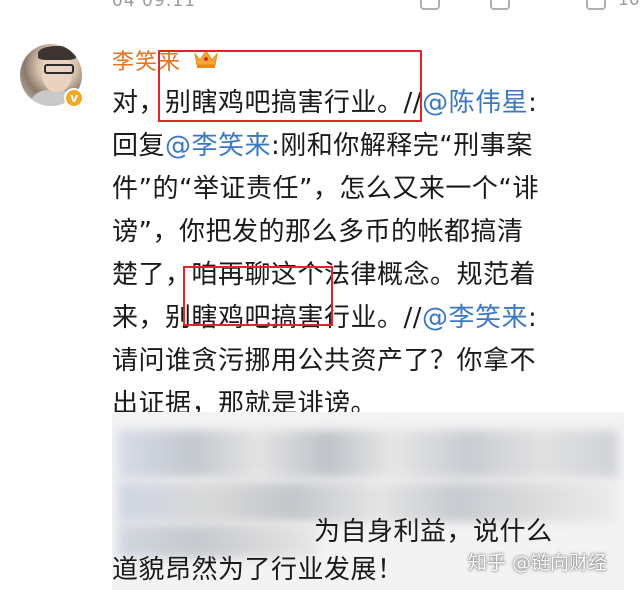 The width and height of the screenshot is (644, 590). What do you see at coordinates (433, 532) in the screenshot?
I see `quoted-post-text: 为自身利益，说什么` at bounding box center [433, 532].